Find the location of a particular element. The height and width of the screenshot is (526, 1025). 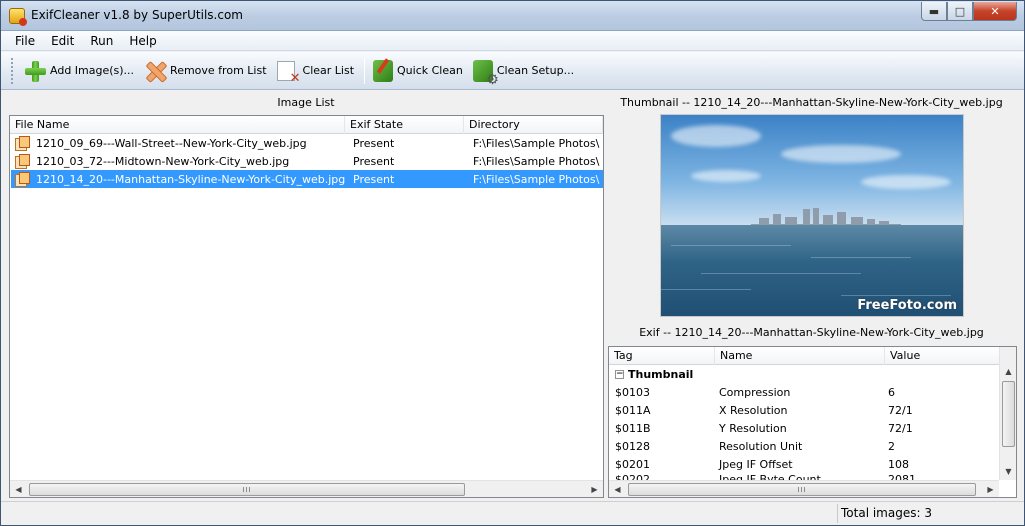

window-controls: ▬ □ ✕ is located at coordinates (969, 11).